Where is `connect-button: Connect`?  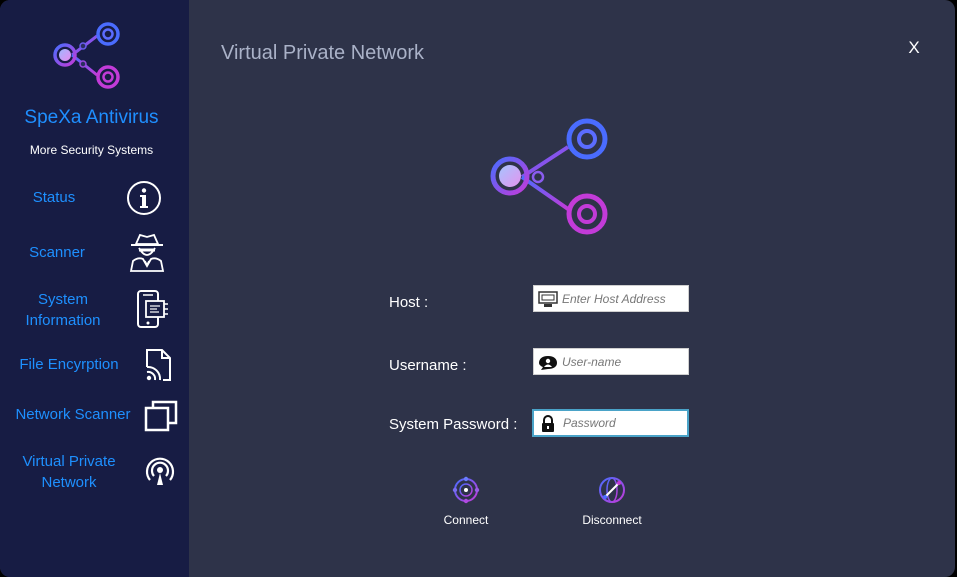 connect-button: Connect is located at coordinates (466, 501).